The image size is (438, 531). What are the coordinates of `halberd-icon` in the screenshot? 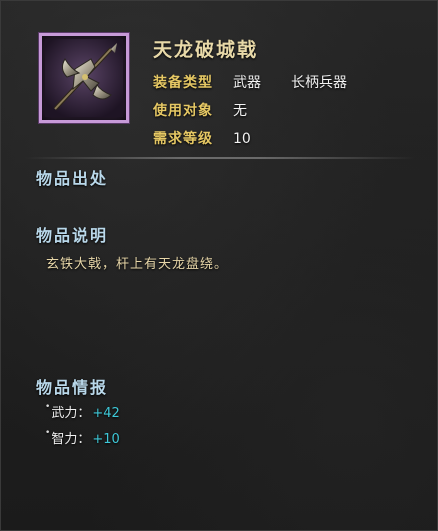 It's located at (84, 78).